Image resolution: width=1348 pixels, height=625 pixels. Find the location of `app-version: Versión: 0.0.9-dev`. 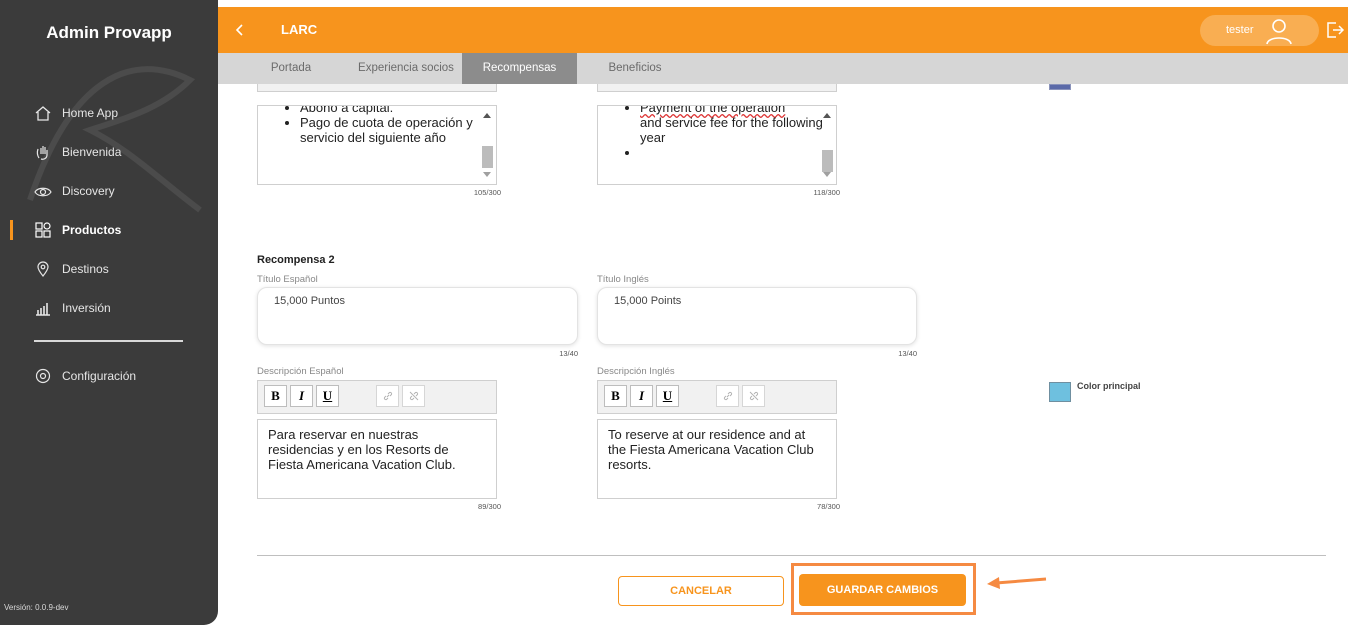

app-version: Versión: 0.0.9-dev is located at coordinates (36, 607).